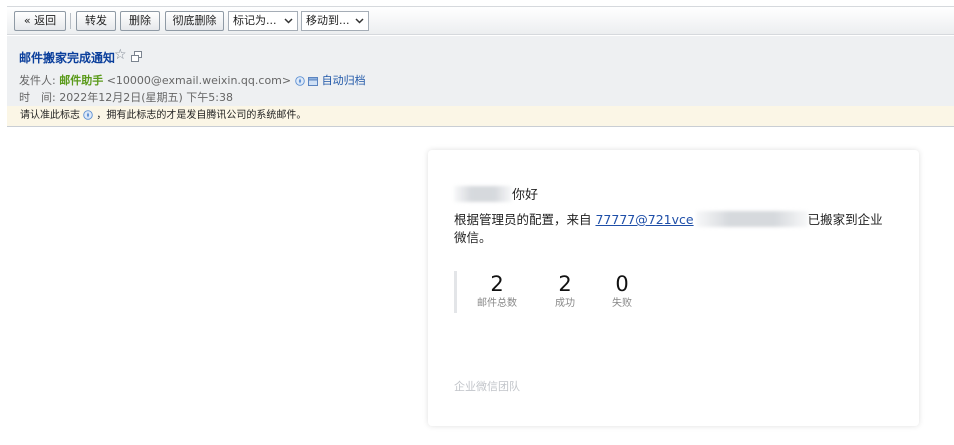 The height and width of the screenshot is (445, 954). What do you see at coordinates (313, 81) in the screenshot?
I see `archive-icon` at bounding box center [313, 81].